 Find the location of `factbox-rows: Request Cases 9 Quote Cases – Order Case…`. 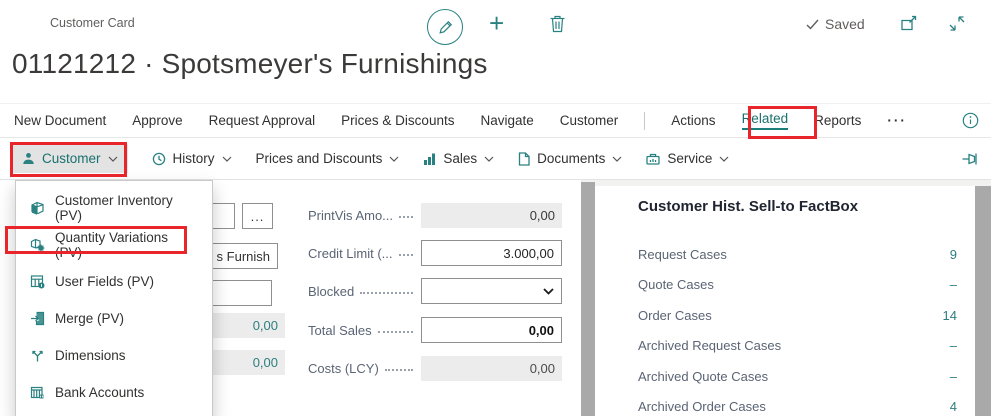

factbox-rows: Request Cases 9 Quote Cases – Order Case… is located at coordinates (797, 327).